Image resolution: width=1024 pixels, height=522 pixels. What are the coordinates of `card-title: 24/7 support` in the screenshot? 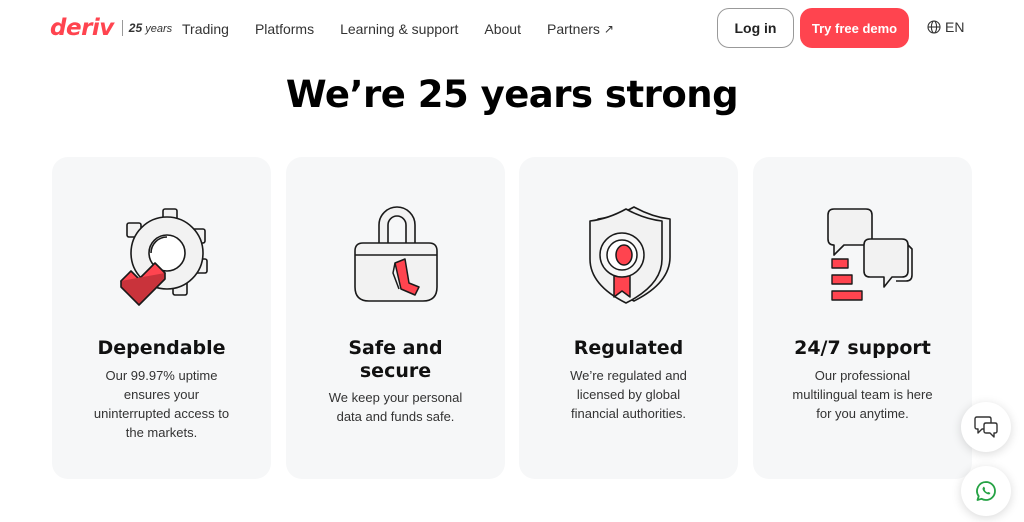 It's located at (862, 348).